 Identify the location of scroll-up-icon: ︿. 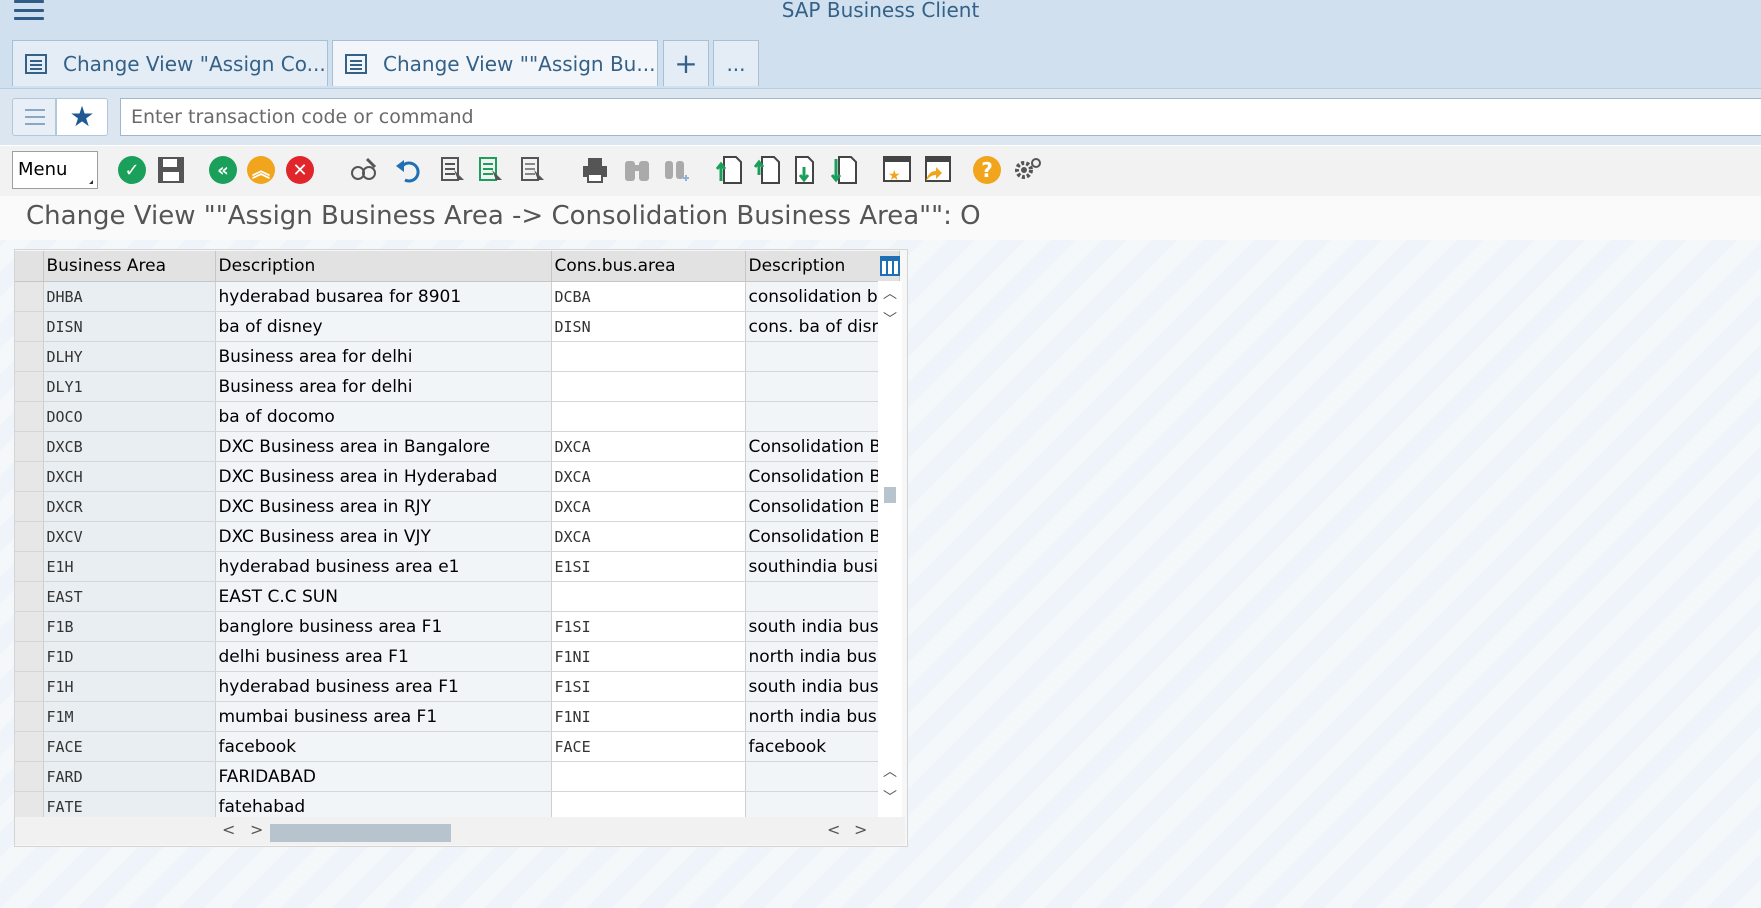
(890, 294).